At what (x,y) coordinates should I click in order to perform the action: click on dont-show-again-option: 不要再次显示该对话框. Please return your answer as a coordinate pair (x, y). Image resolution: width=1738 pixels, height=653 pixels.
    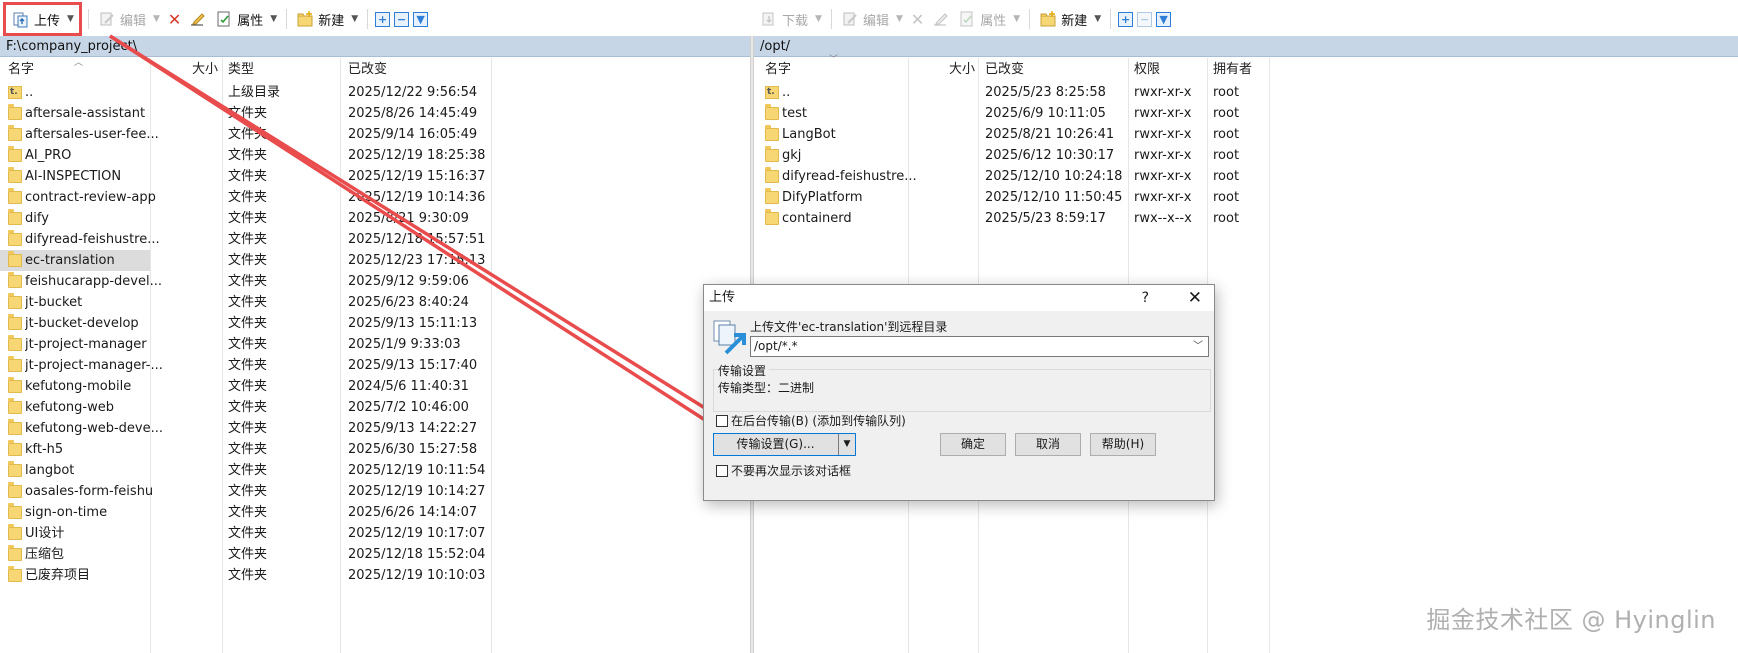
    Looking at the image, I should click on (783, 470).